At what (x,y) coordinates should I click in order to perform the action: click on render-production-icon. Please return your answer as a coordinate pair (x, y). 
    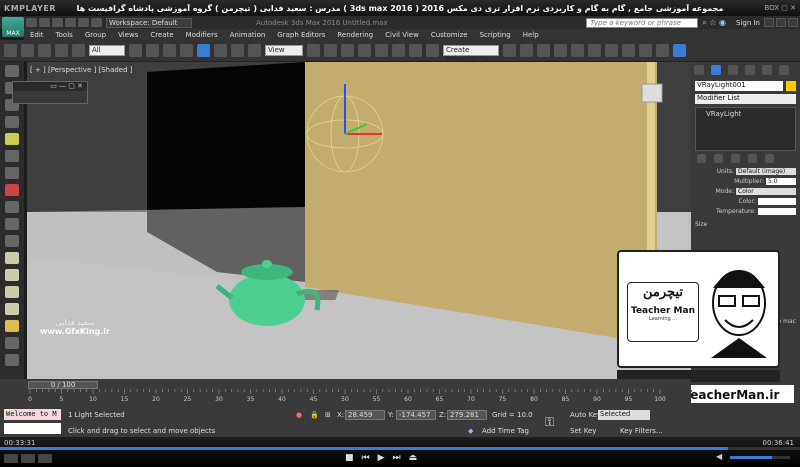
    Looking at the image, I should click on (679, 50).